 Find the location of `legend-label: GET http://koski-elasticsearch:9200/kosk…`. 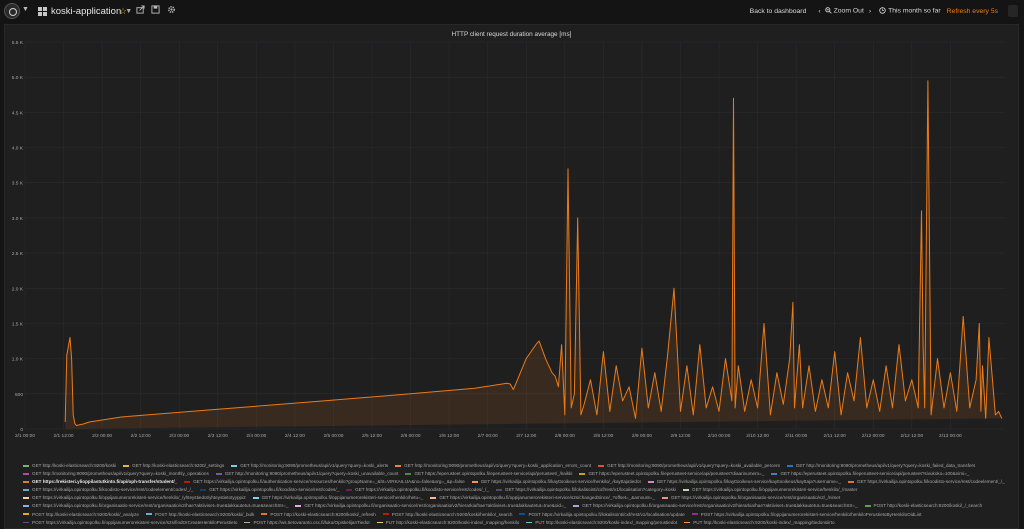

legend-label: GET http://koski-elasticsearch:9200/kosk… is located at coordinates (74, 465).